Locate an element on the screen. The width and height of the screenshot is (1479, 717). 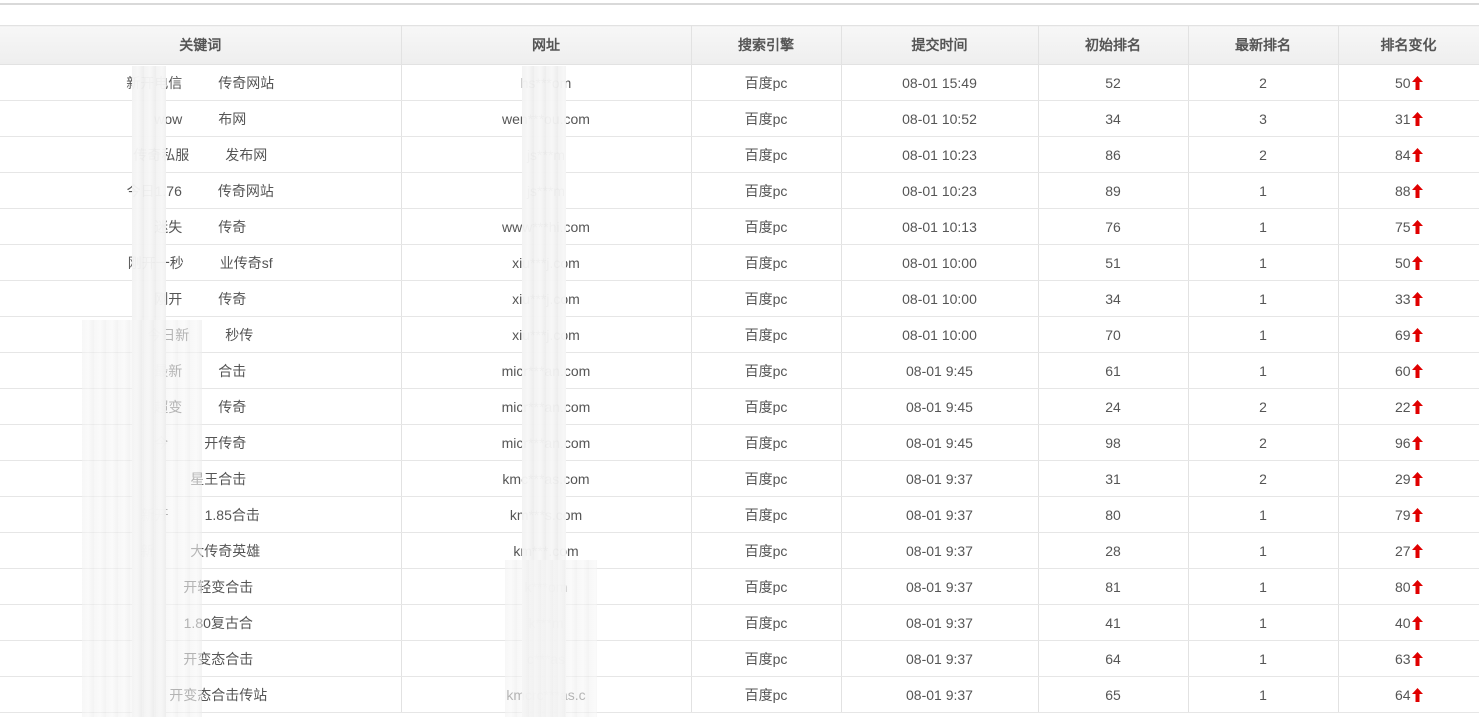
cell-url: hs***om is located at coordinates (545, 82).